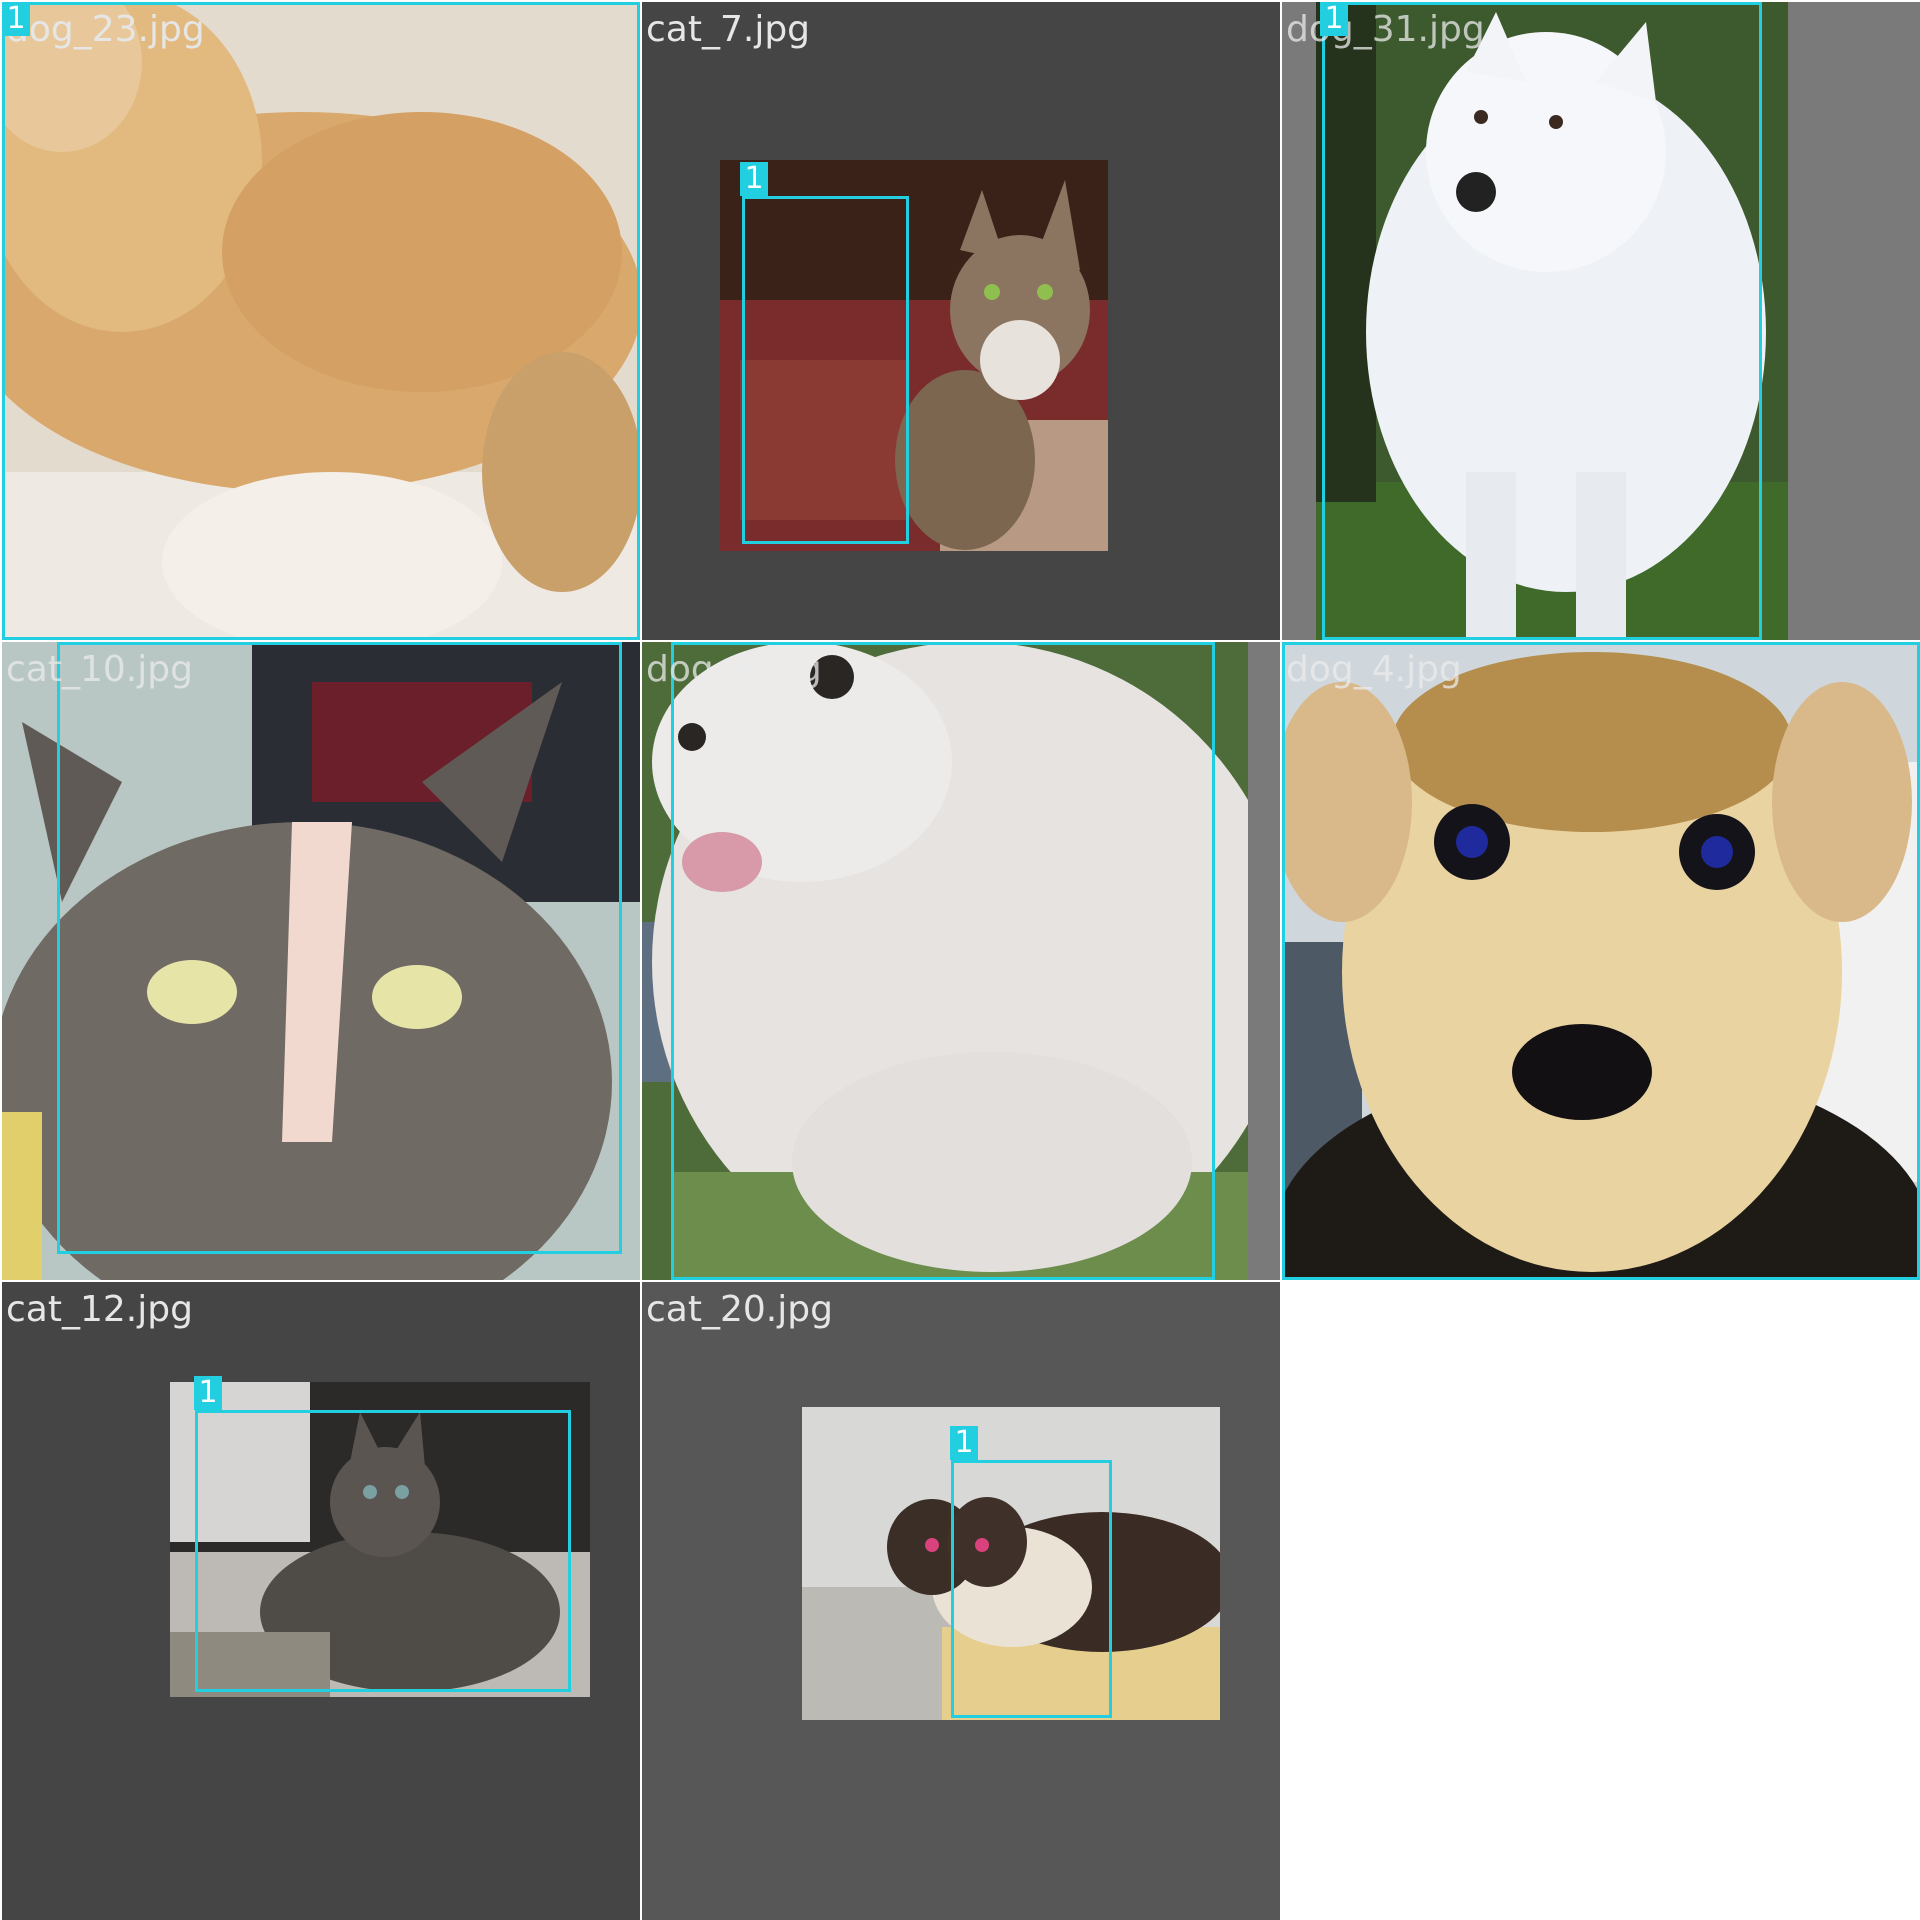 Image resolution: width=1920 pixels, height=1920 pixels. Describe the element at coordinates (734, 669) in the screenshot. I see `filename-label: dog_9.jpg` at that location.